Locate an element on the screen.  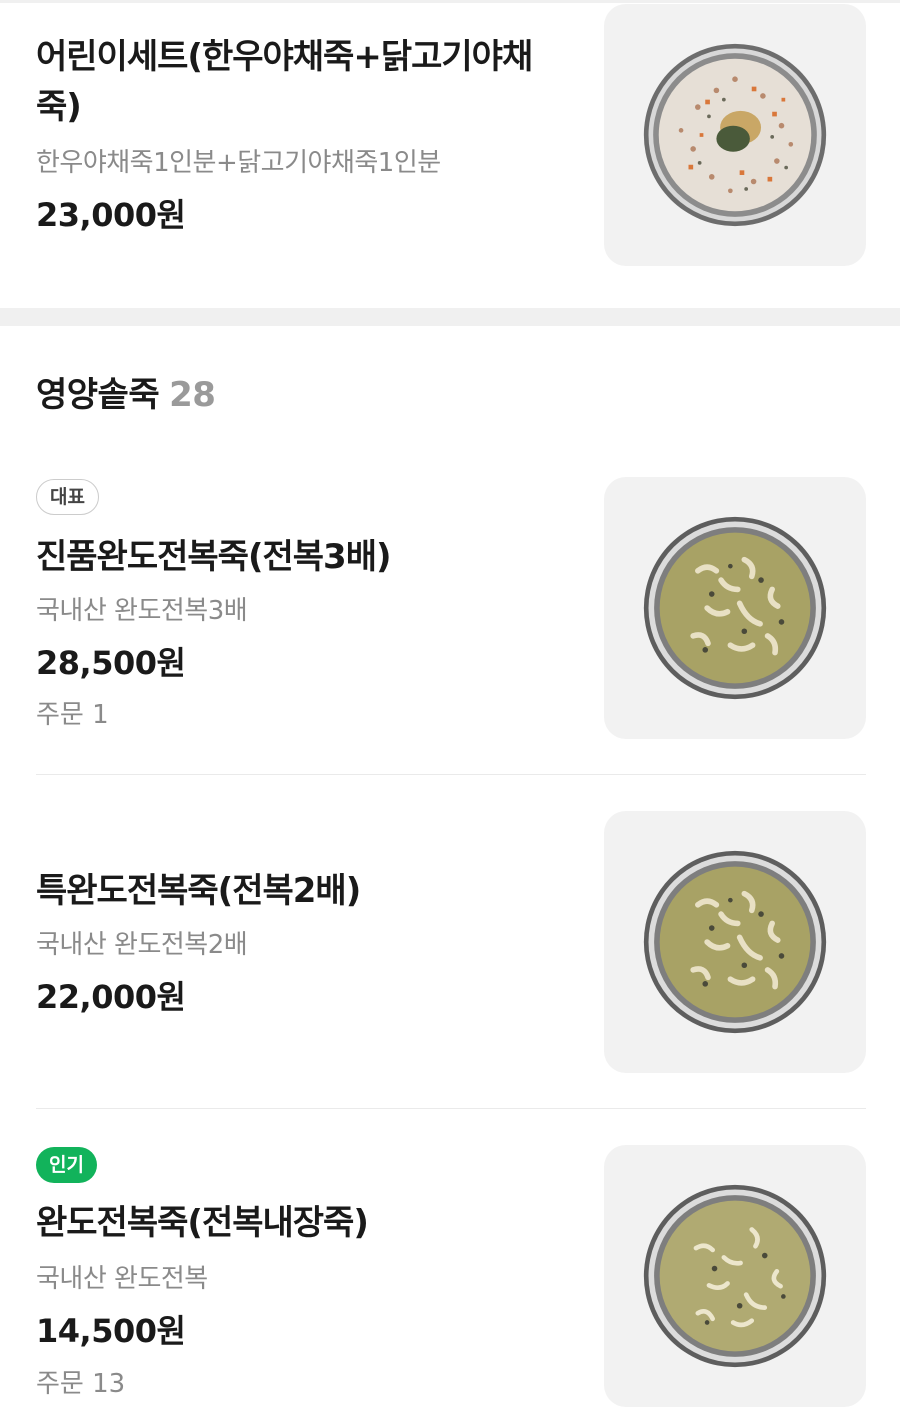
menu-item-price: 14,500원 is located at coordinates (111, 1331).